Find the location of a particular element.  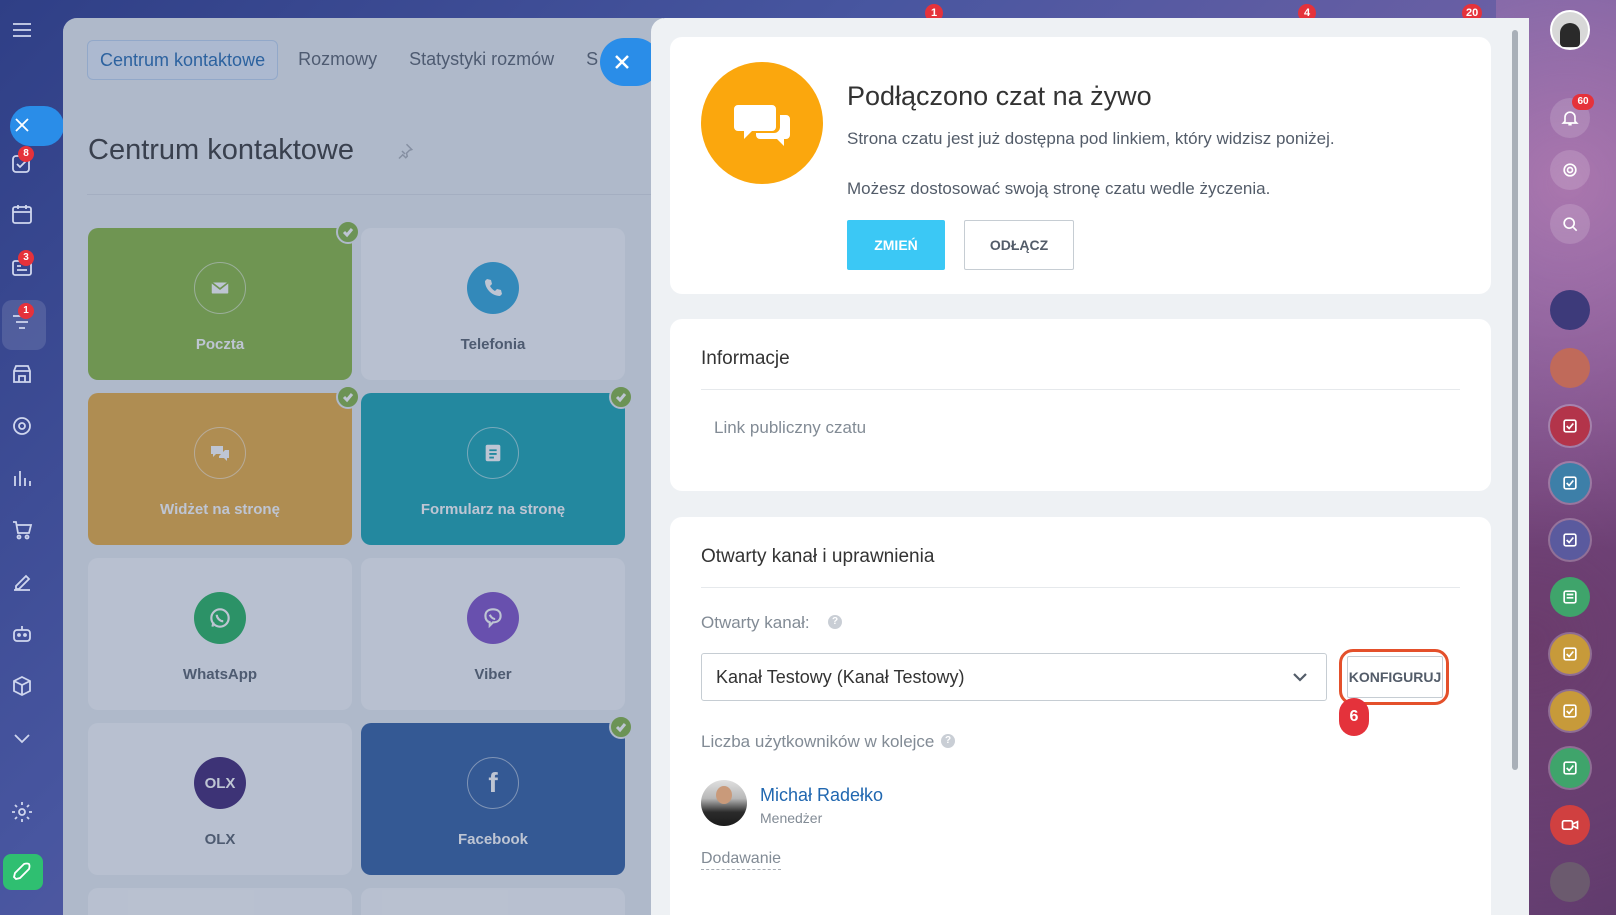

tile-label: Viber is located at coordinates (493, 674).